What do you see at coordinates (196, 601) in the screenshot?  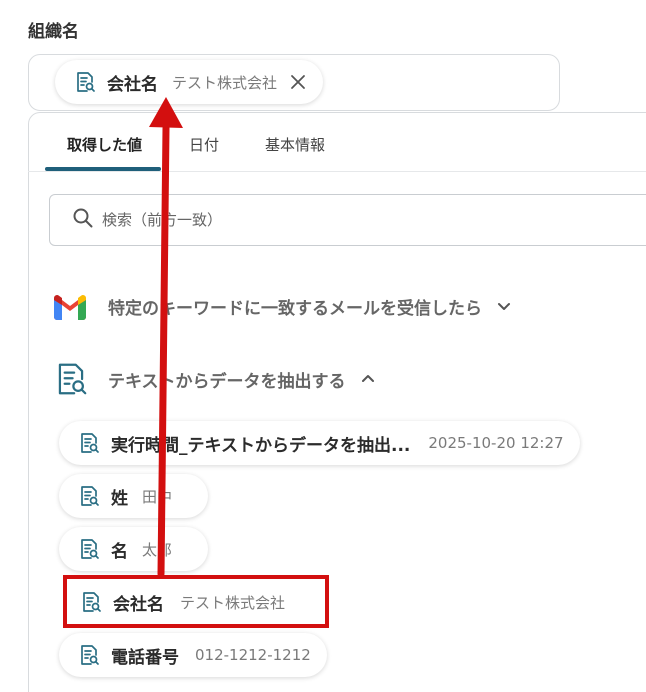 I see `highlight-box` at bounding box center [196, 601].